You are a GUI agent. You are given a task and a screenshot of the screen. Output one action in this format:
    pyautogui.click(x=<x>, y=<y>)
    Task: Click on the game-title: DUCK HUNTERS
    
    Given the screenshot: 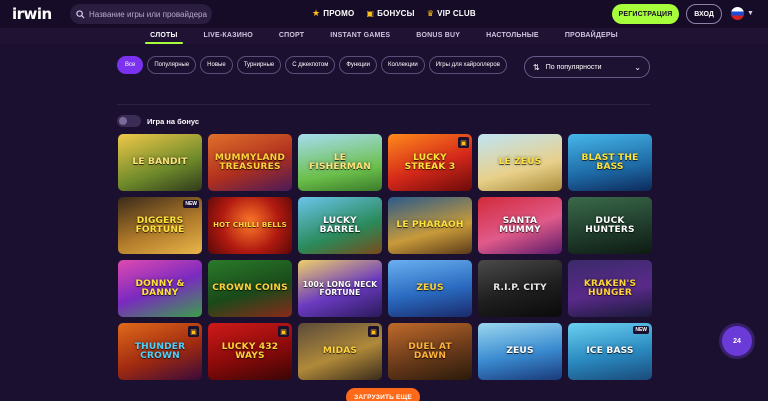 What is the action you would take?
    pyautogui.click(x=610, y=225)
    